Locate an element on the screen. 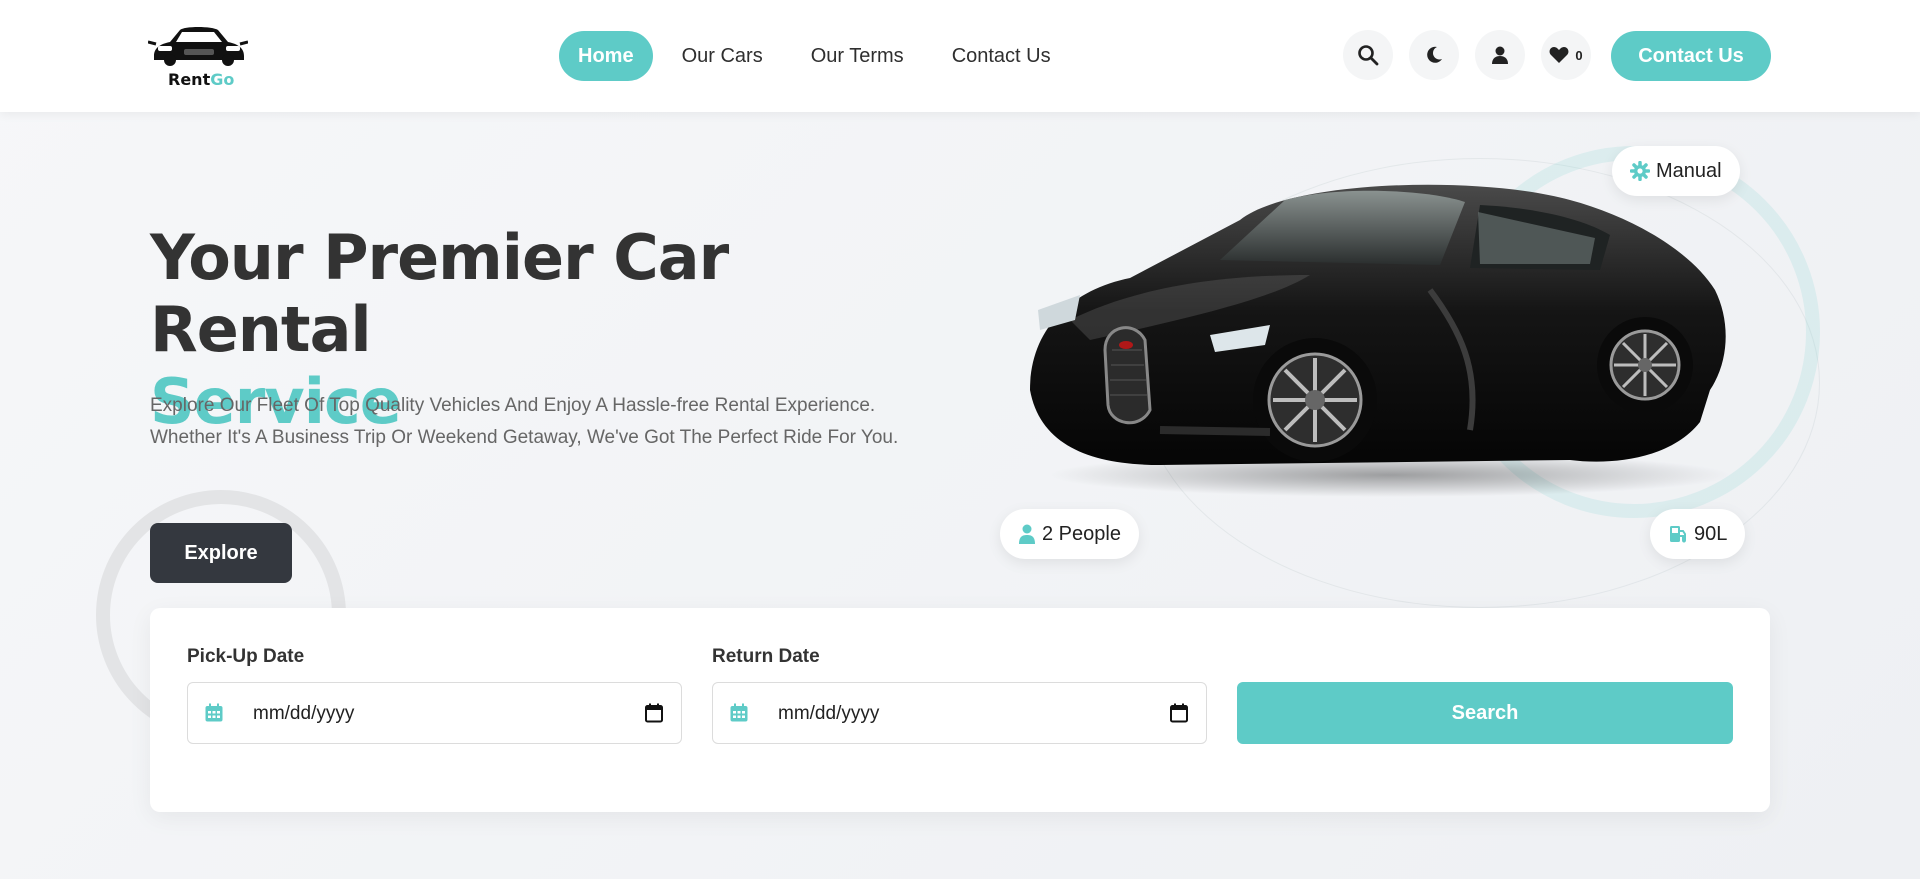 Image resolution: width=1920 pixels, height=879 pixels. nav-our-cars: Our Cars is located at coordinates (722, 56).